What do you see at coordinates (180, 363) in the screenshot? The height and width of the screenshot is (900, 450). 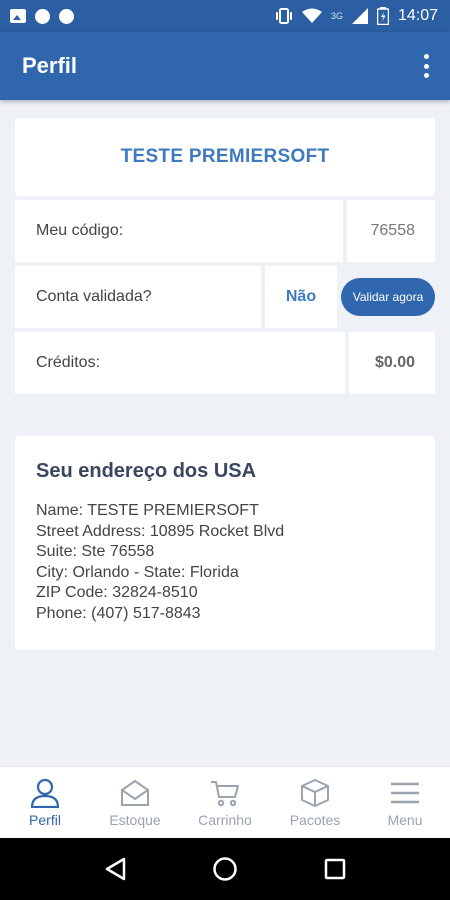 I see `credits-label: Créditos:` at bounding box center [180, 363].